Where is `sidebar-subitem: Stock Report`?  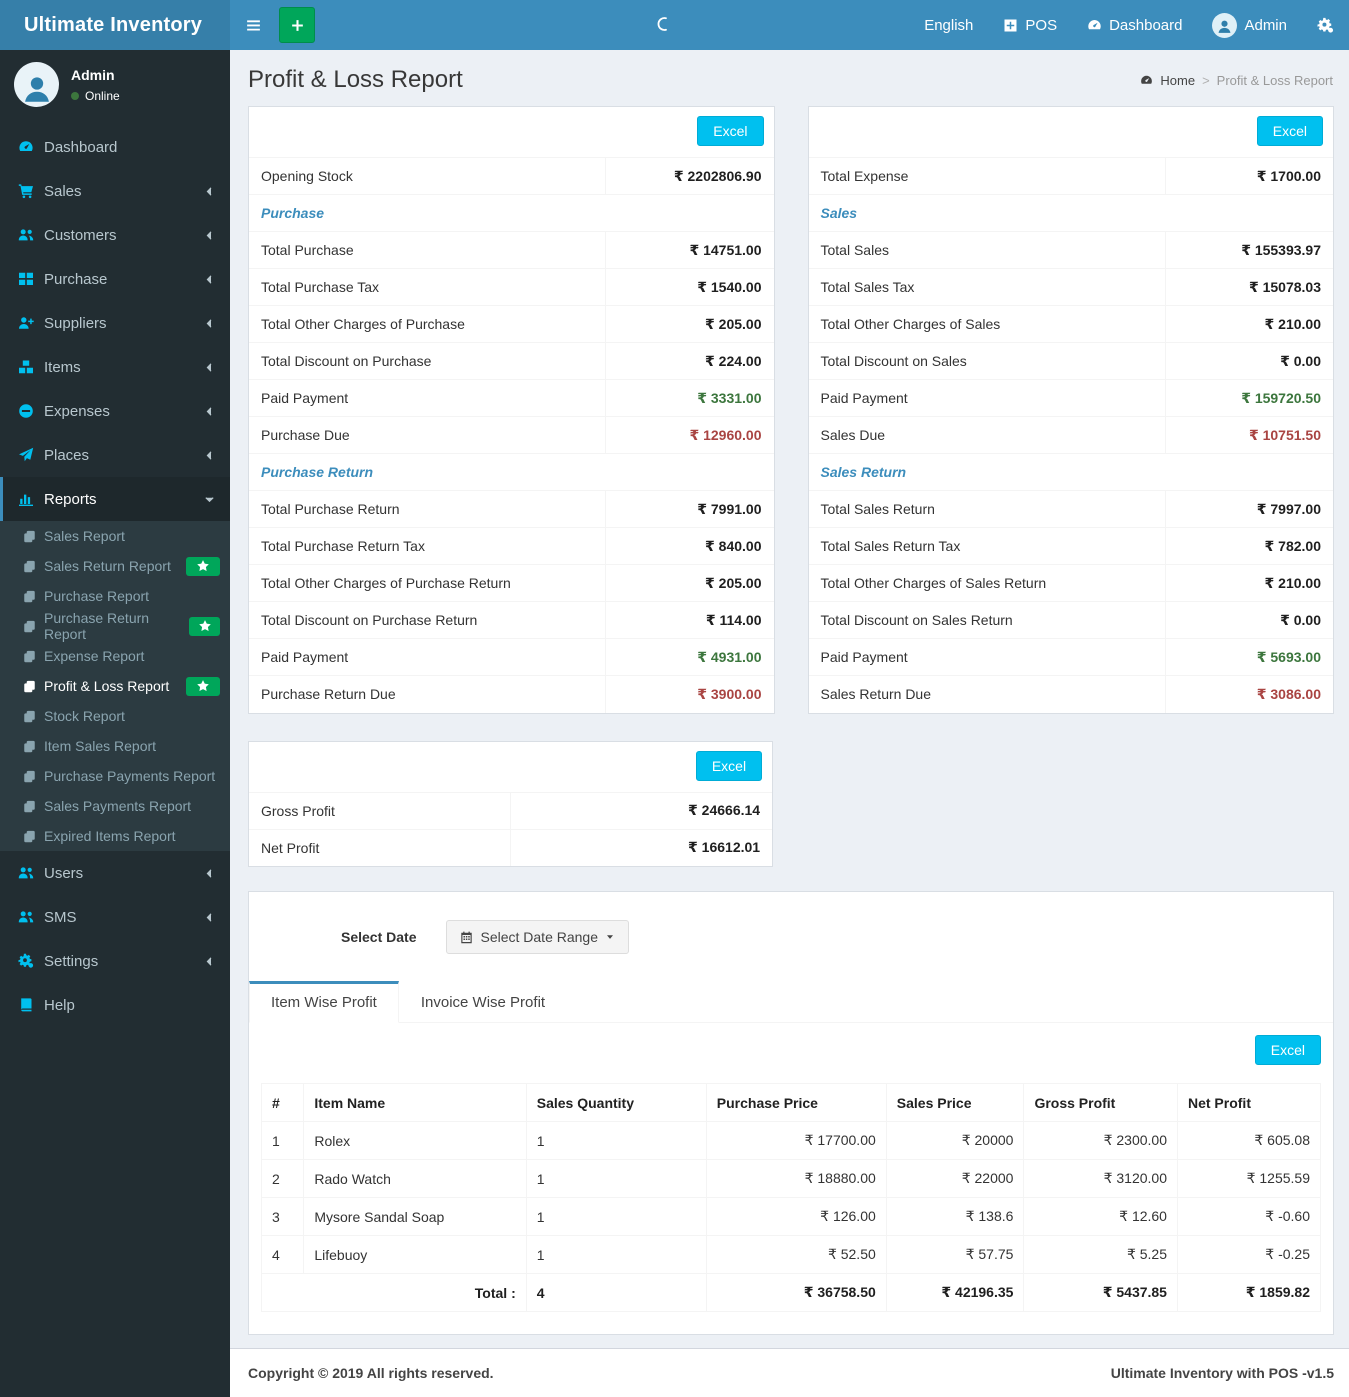
sidebar-subitem: Stock Report is located at coordinates (115, 716).